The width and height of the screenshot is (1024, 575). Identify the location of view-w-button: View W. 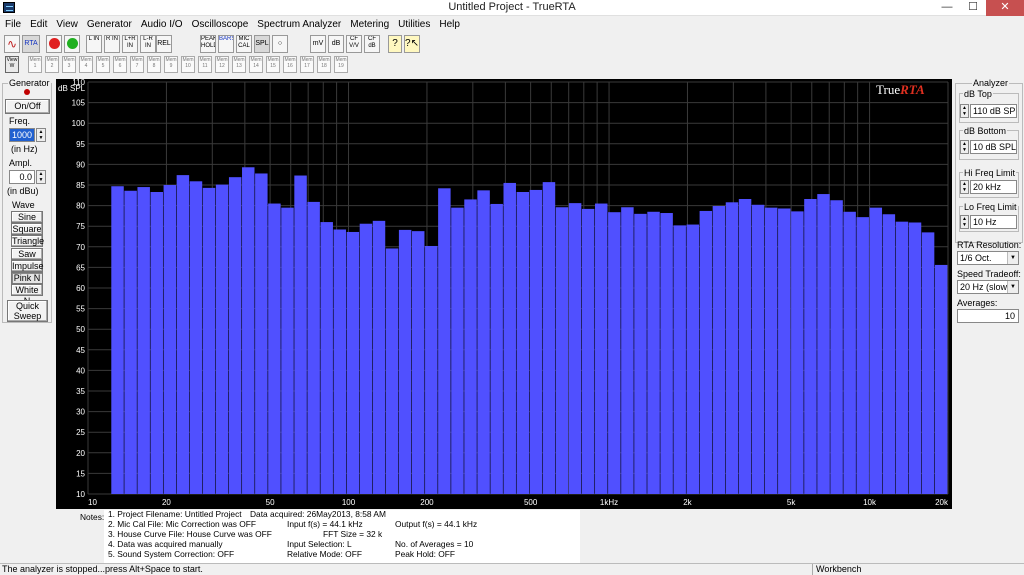
(12, 64).